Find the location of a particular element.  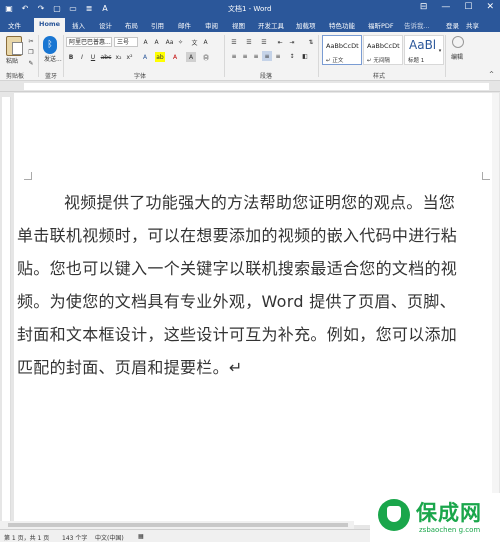

change-case-icon: Aa is located at coordinates (169, 42).